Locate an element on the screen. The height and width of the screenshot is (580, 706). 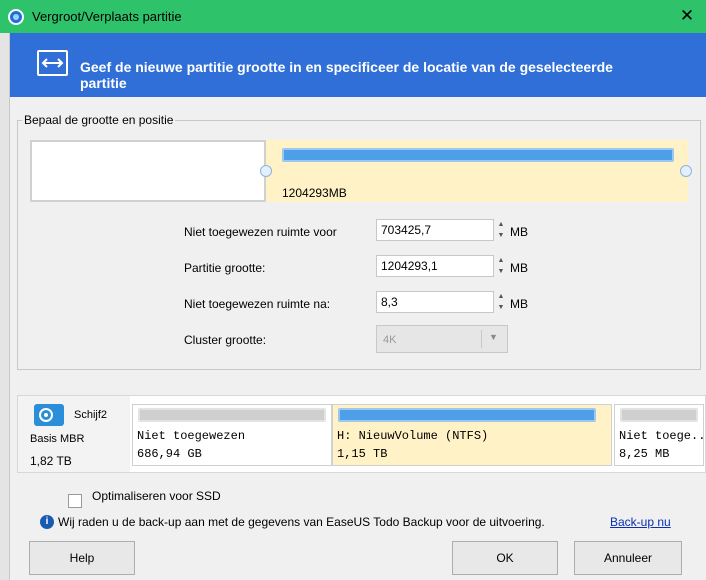
close-button: ✕ is located at coordinates (687, 16).